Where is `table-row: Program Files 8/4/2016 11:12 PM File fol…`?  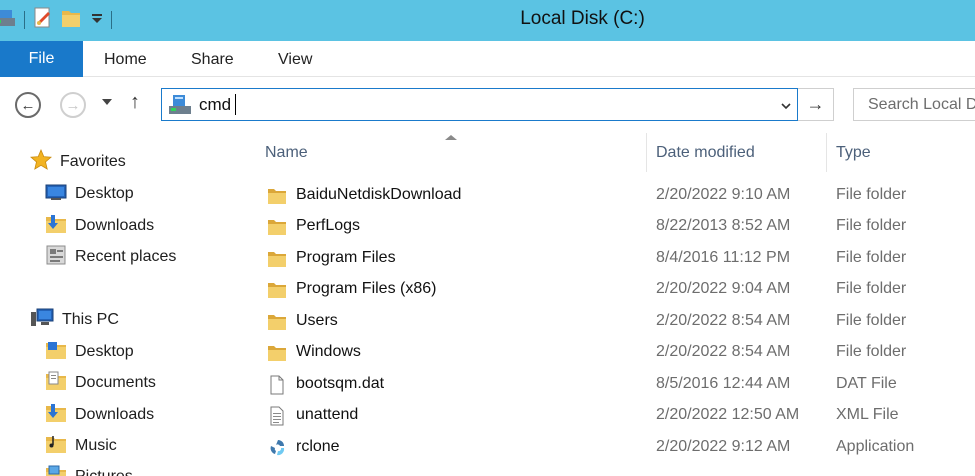
table-row: Program Files 8/4/2016 11:12 PM File fol… is located at coordinates (606, 258).